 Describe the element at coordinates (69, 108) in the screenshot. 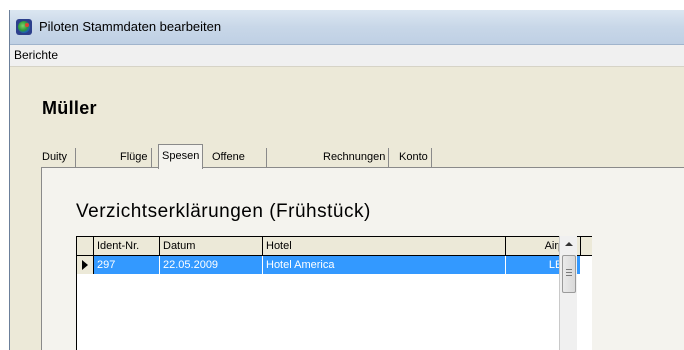

I see `person-name-heading: Müller` at that location.